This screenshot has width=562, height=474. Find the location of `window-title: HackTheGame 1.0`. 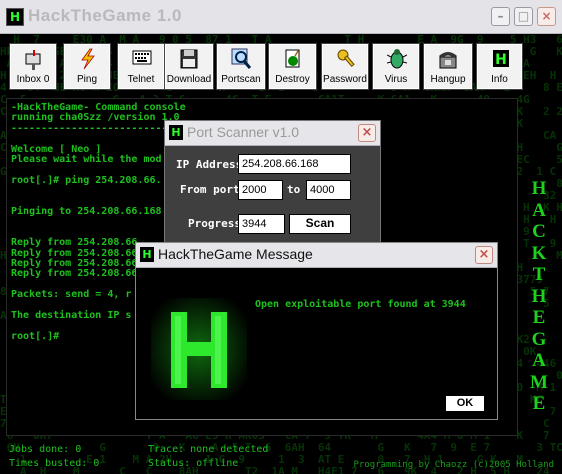

window-title: HackTheGame 1.0 is located at coordinates (105, 15).